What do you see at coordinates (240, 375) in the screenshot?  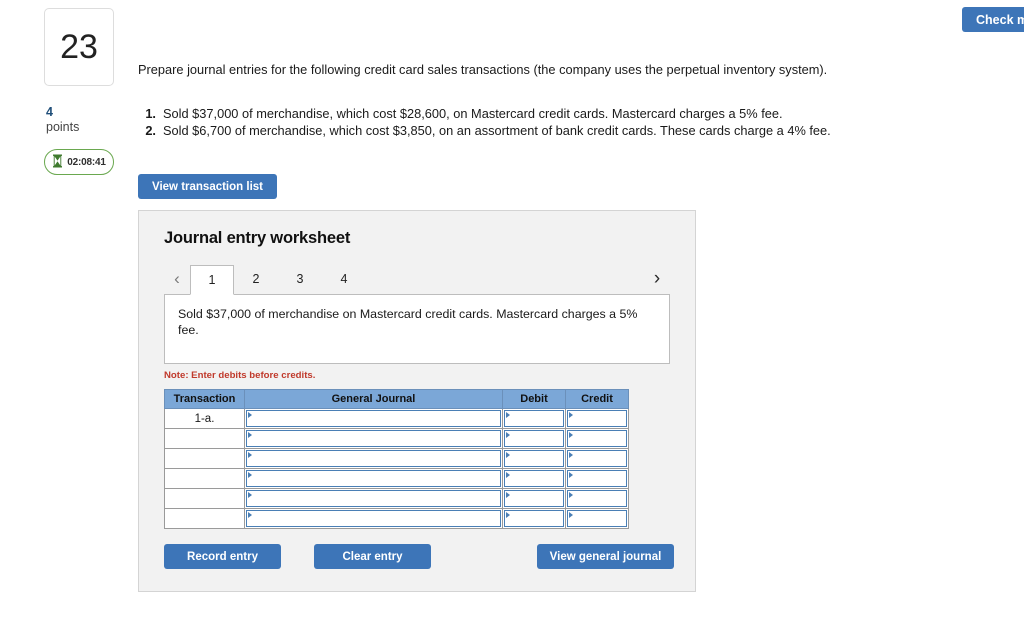 I see `debits-before-credits-note: Note: Enter debits before credits.` at bounding box center [240, 375].